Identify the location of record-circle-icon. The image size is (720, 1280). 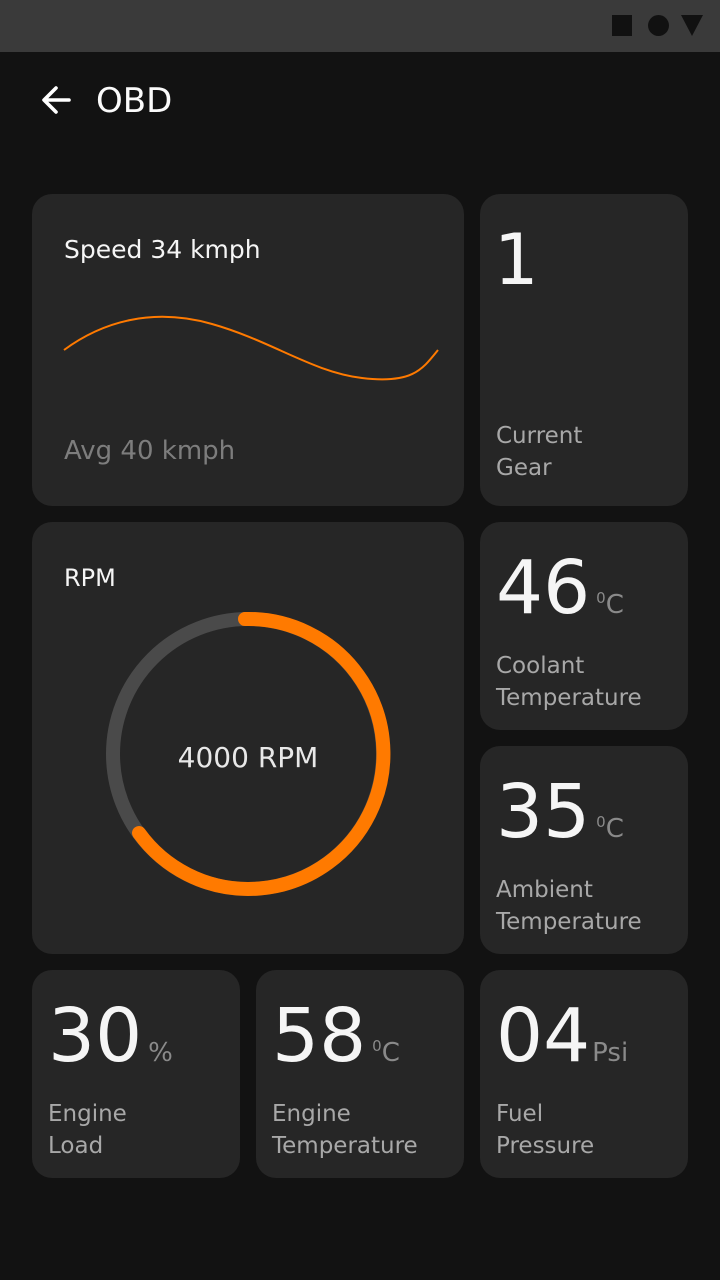
(658, 25).